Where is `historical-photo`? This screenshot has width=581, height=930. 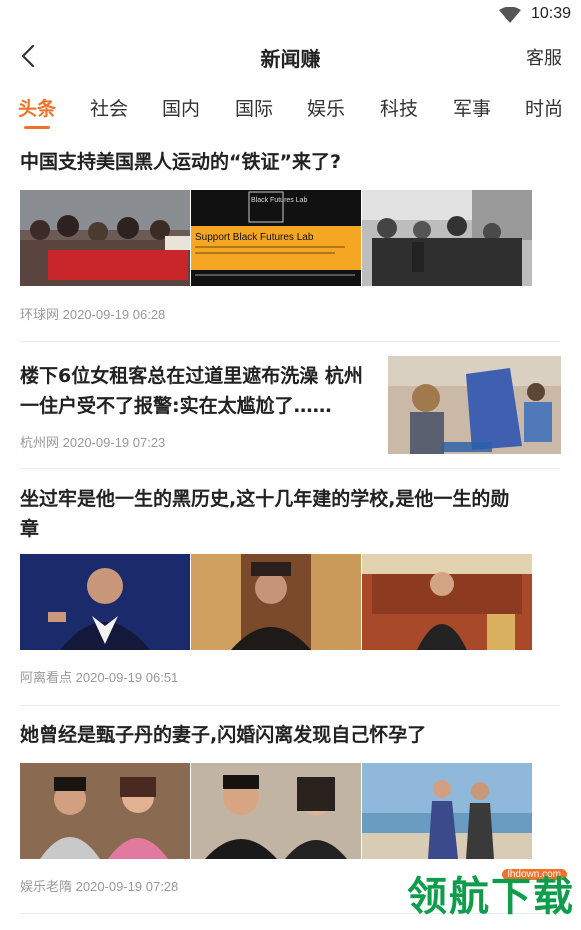 historical-photo is located at coordinates (447, 238).